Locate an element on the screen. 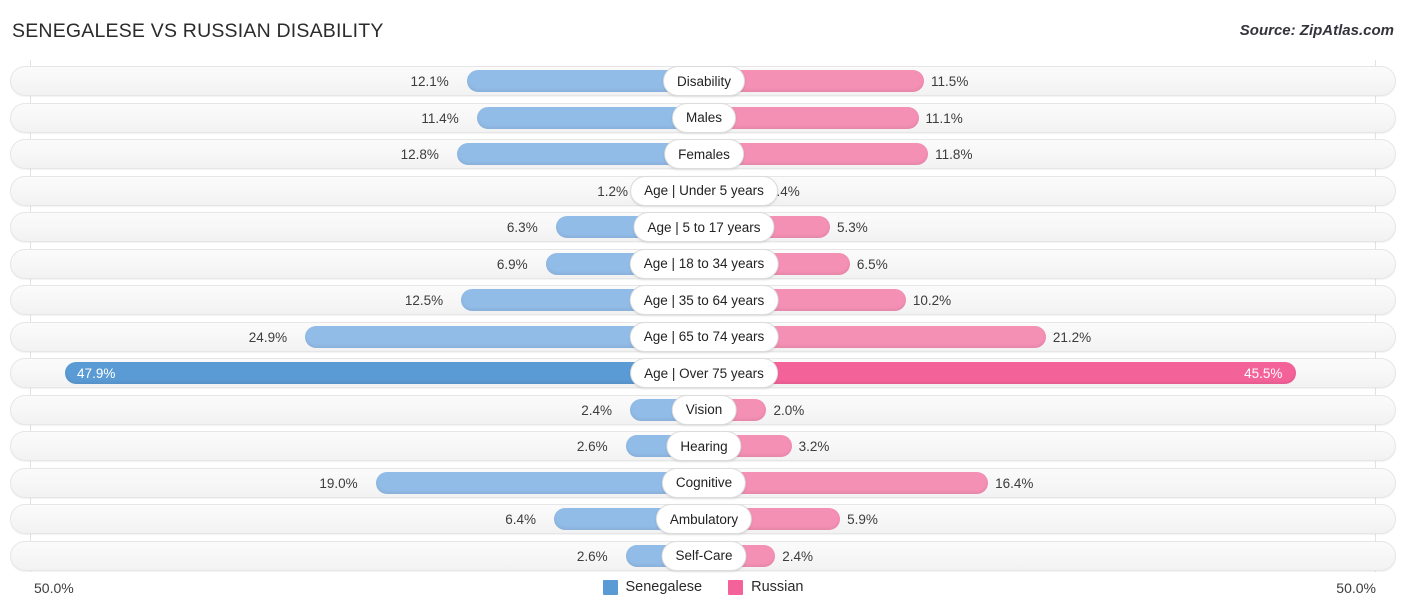  chart-row: 2.6% 3.2% Hearing is located at coordinates (703, 446).